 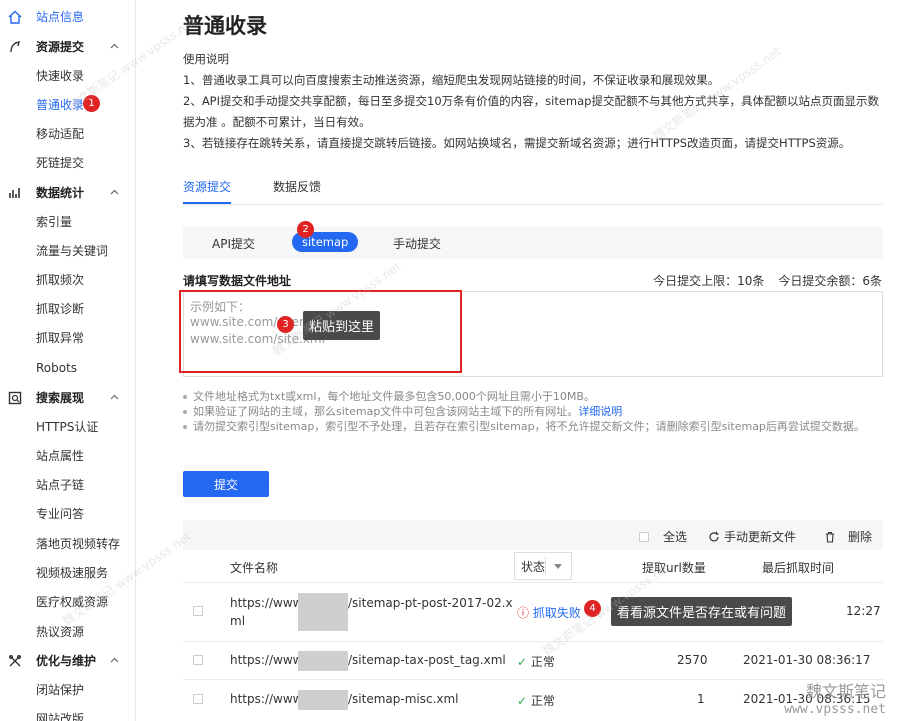 What do you see at coordinates (68, 689) in the screenshot?
I see `sidebar-item-site-close-protect: 闭站保护` at bounding box center [68, 689].